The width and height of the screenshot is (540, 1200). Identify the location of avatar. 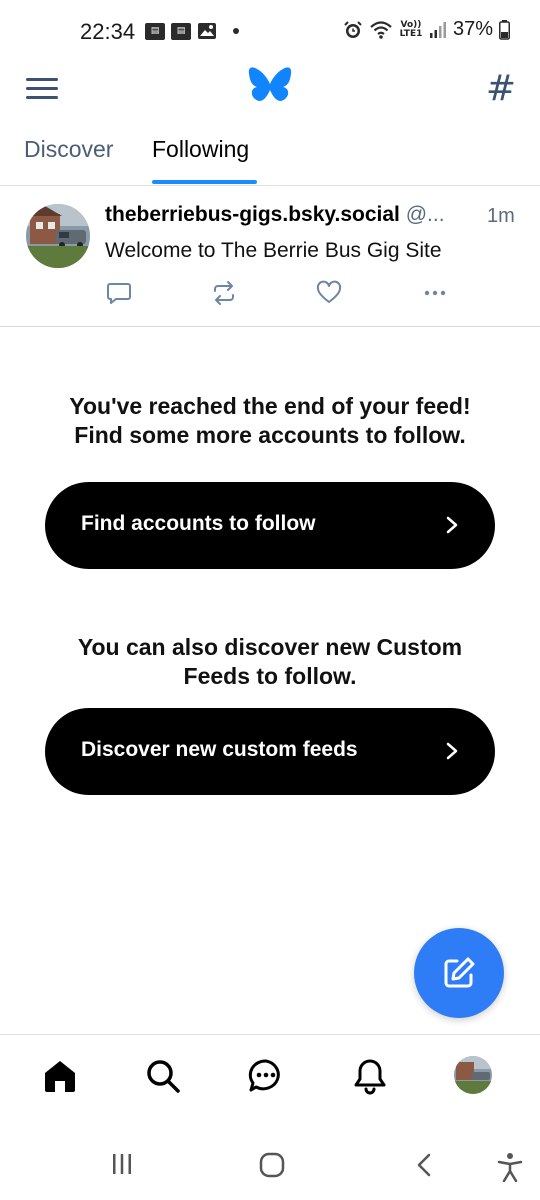
(58, 236).